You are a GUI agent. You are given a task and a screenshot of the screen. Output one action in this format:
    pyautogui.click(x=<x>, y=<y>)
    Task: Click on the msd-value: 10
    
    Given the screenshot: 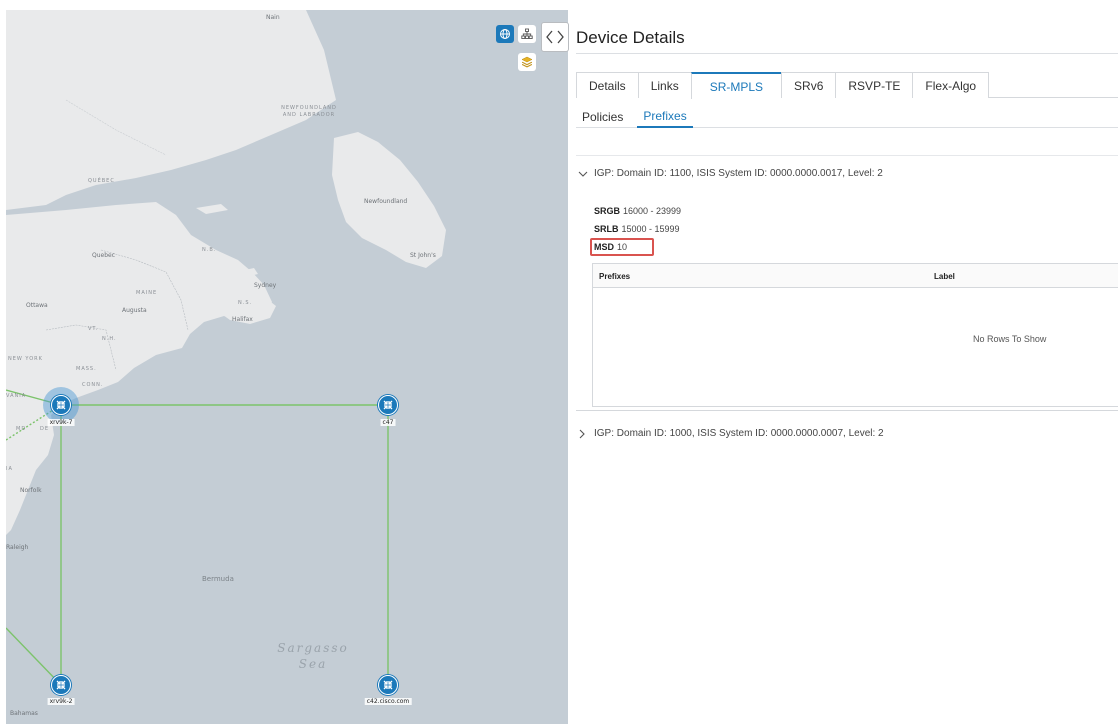 What is the action you would take?
    pyautogui.click(x=622, y=247)
    